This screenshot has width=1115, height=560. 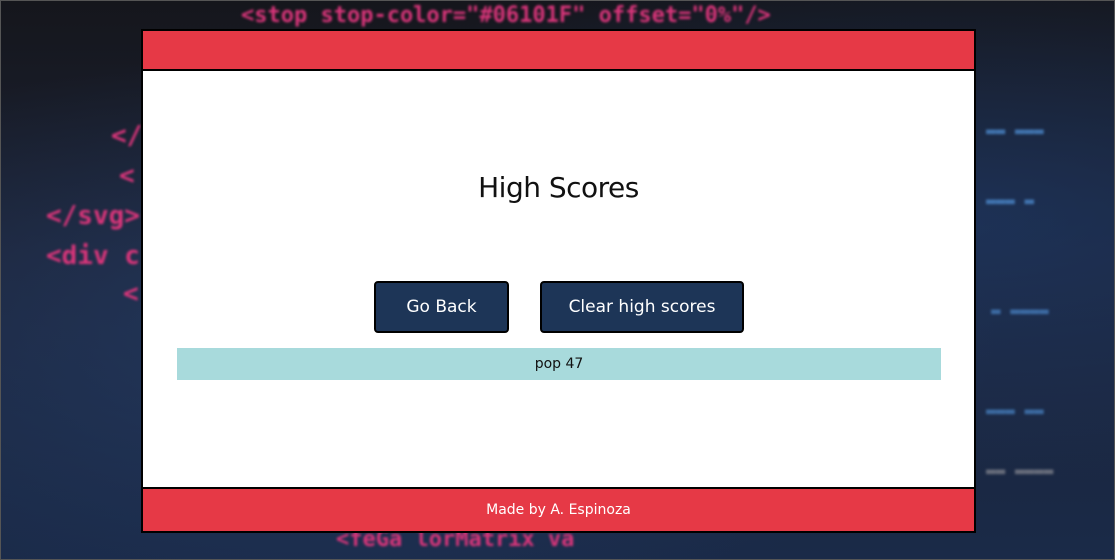 I want to click on bg-code-right-4: ▬▬▬ ▬▬, so click(x=1015, y=410).